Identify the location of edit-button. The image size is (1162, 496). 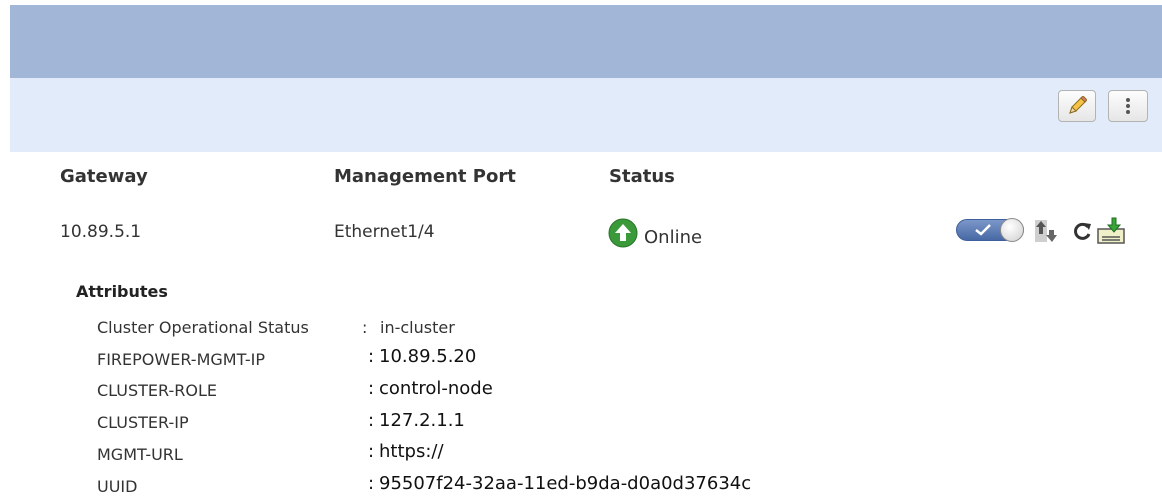
(1077, 106).